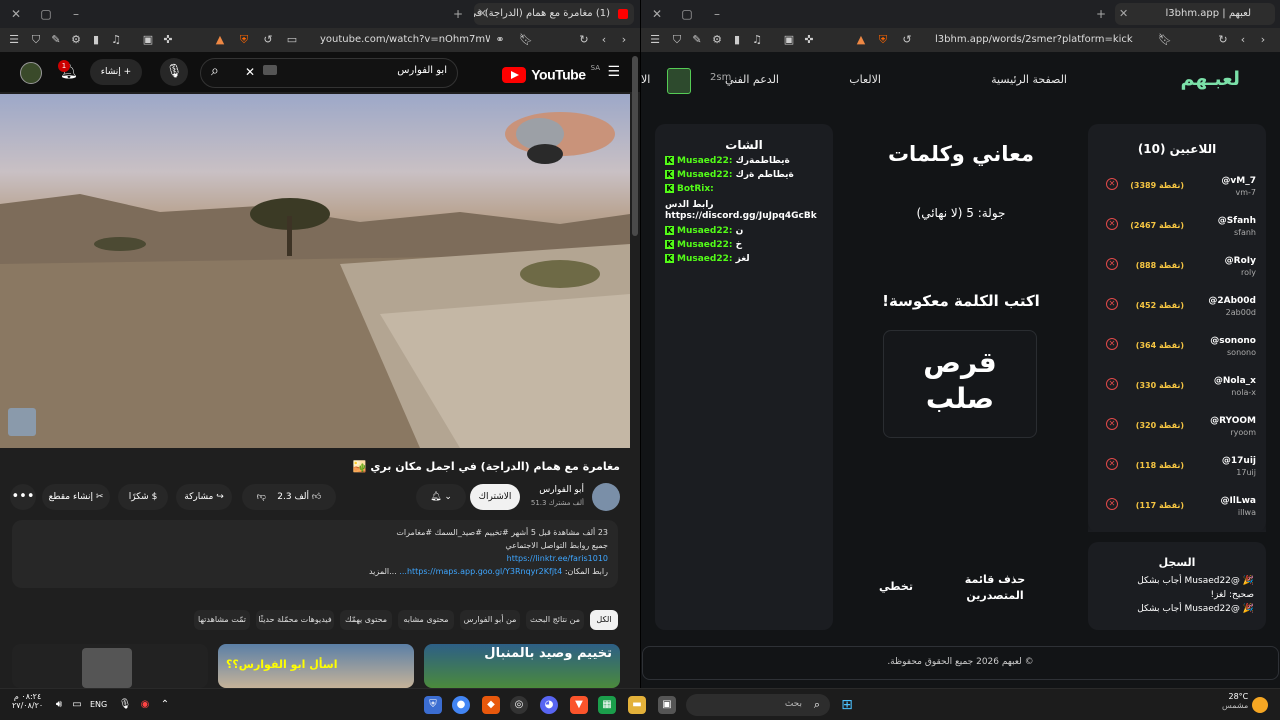 The height and width of the screenshot is (720, 1280). What do you see at coordinates (125, 705) in the screenshot?
I see `mic-icon: 🎙︎` at bounding box center [125, 705].